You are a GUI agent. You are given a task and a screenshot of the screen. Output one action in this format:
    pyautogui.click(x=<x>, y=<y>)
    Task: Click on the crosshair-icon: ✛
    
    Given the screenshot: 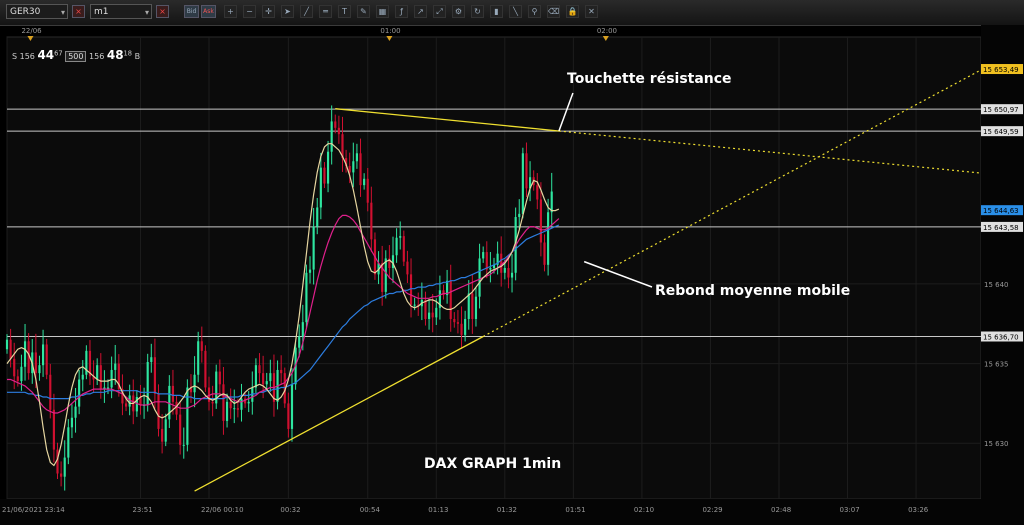 What is the action you would take?
    pyautogui.click(x=268, y=11)
    